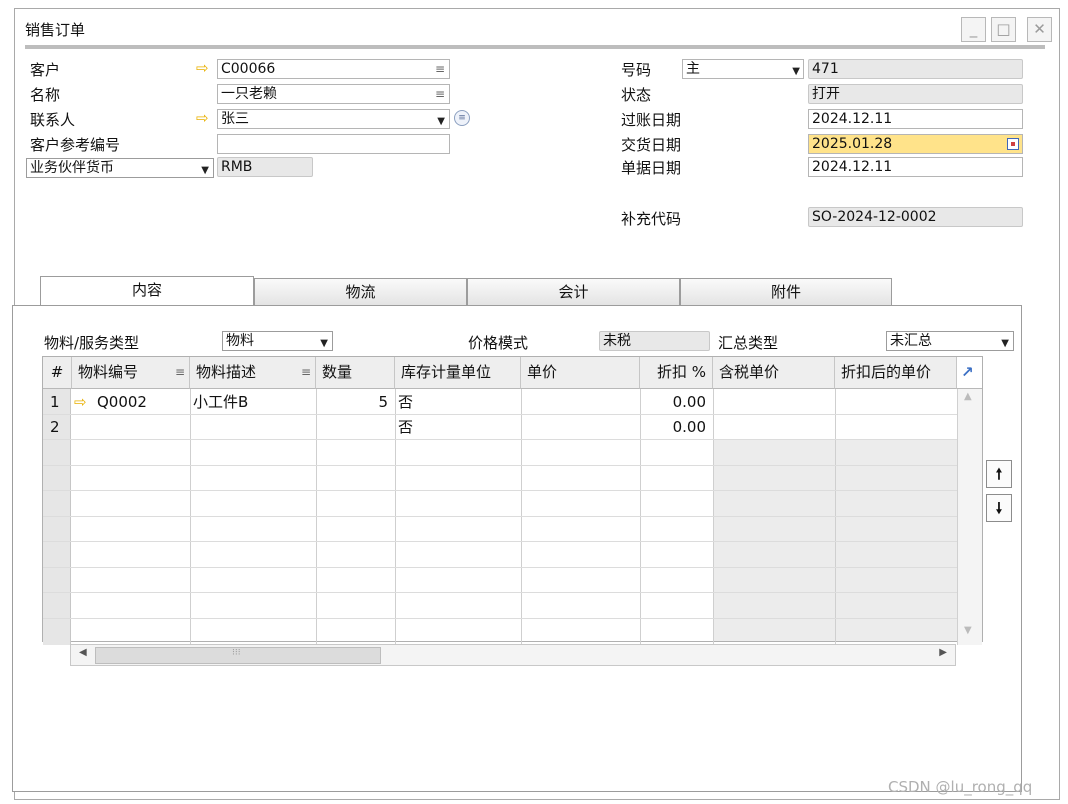  What do you see at coordinates (45, 95) in the screenshot?
I see `name-label: 名称` at bounding box center [45, 95].